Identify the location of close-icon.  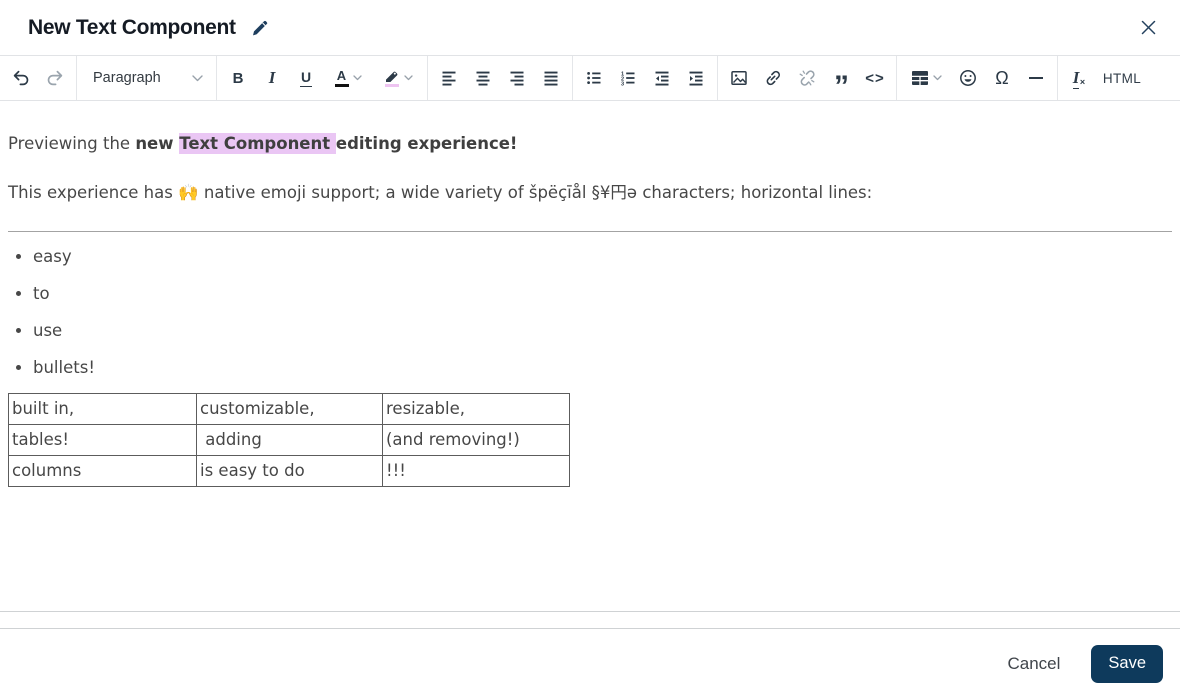
(1148, 28).